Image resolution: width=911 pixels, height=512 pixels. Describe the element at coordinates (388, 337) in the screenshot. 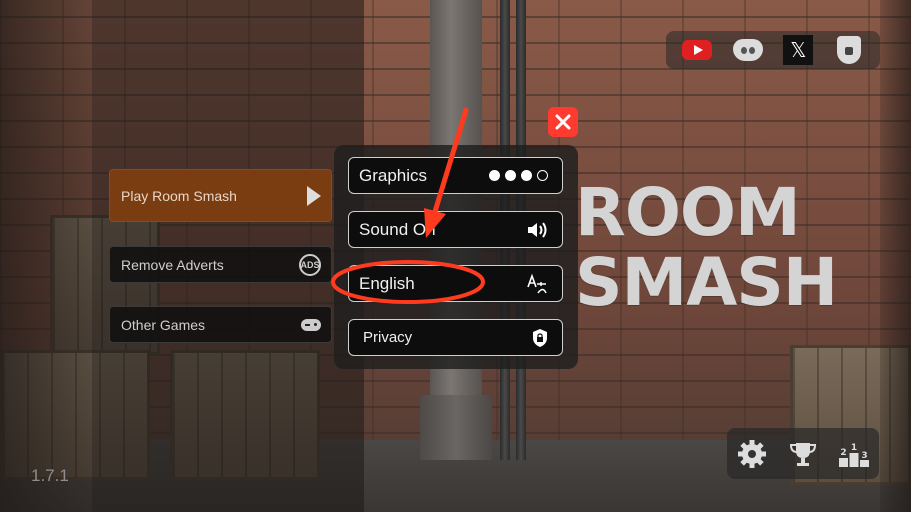

I see `privacy-label: Privacy` at that location.